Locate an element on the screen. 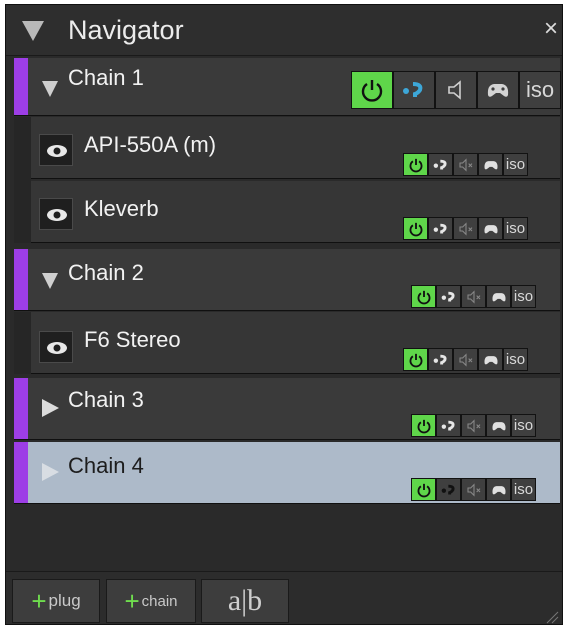 The height and width of the screenshot is (627, 566). title-bar: Navigator × is located at coordinates (284, 30).